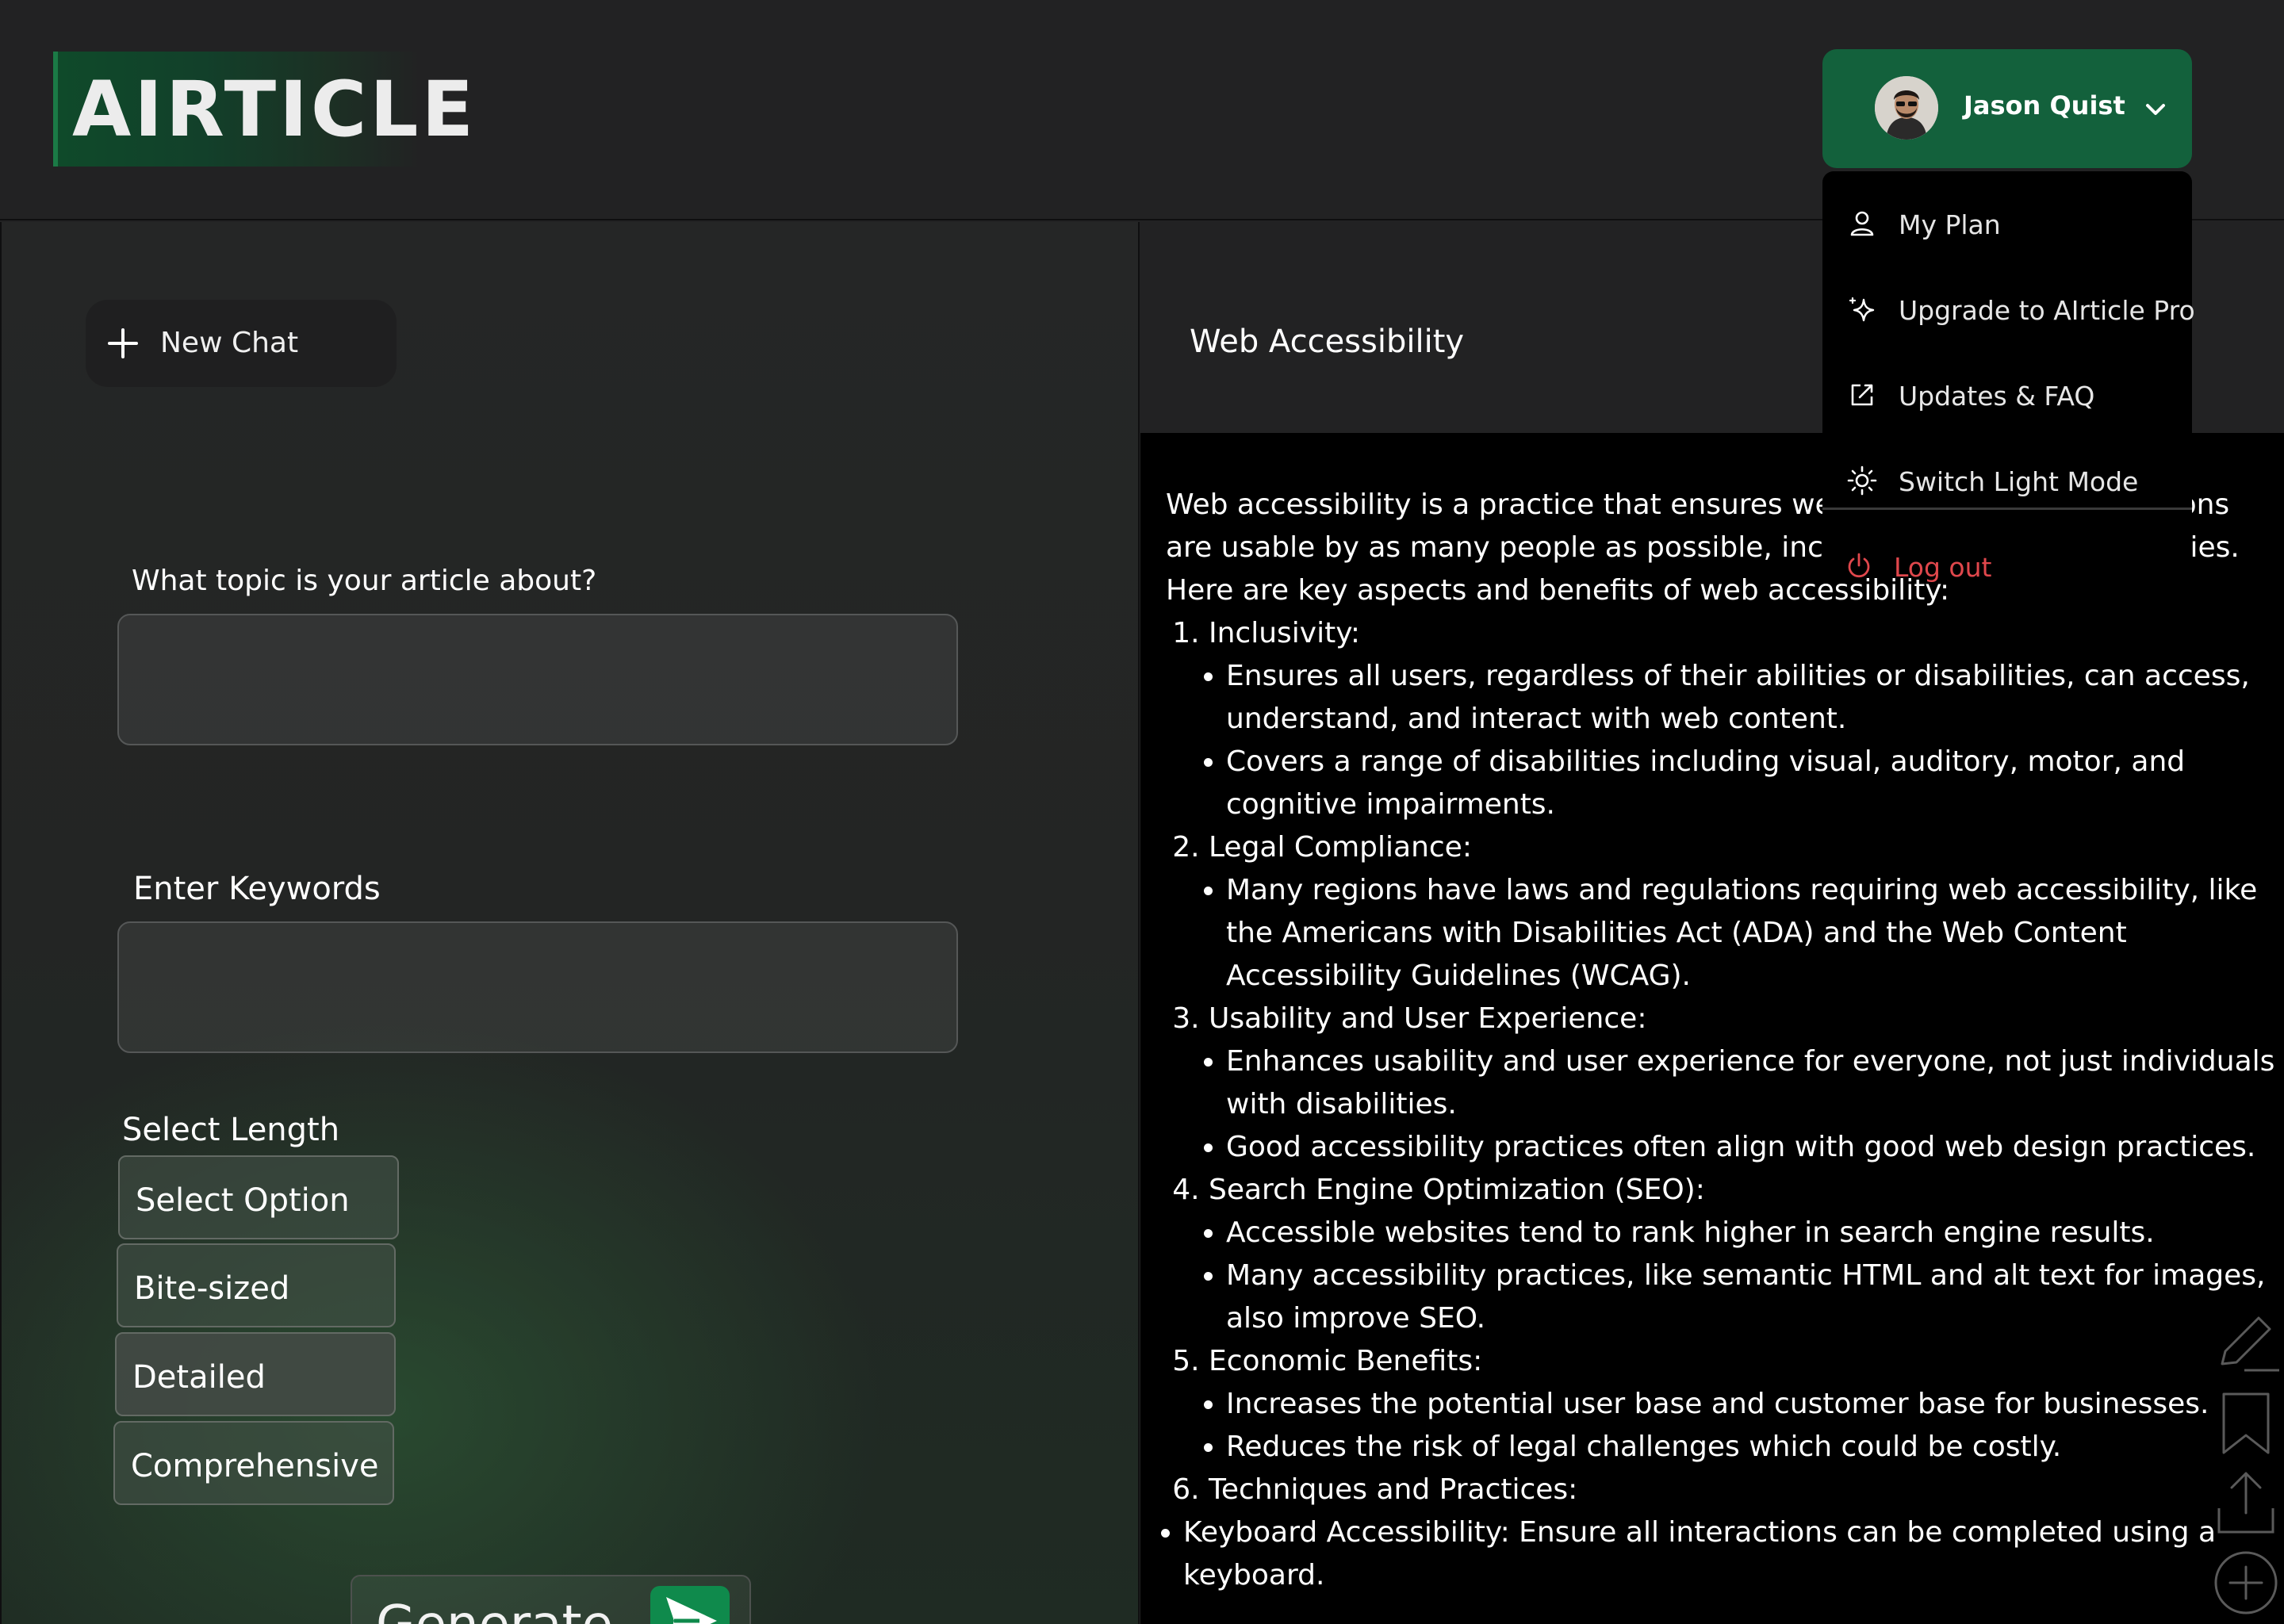 This screenshot has height=1624, width=2284. I want to click on length-label: Select Length, so click(231, 1130).